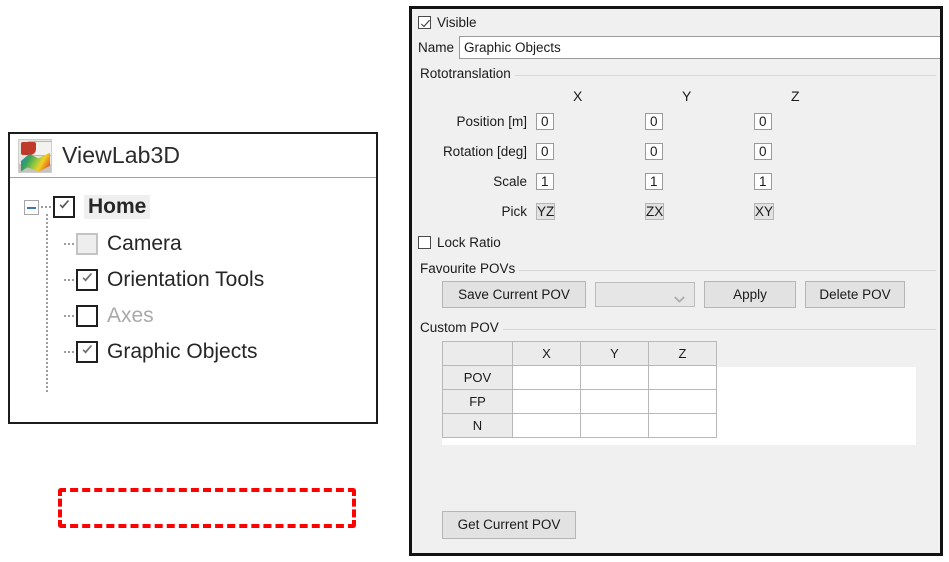  I want to click on save-current-pov-button: Save Current POV, so click(514, 294).